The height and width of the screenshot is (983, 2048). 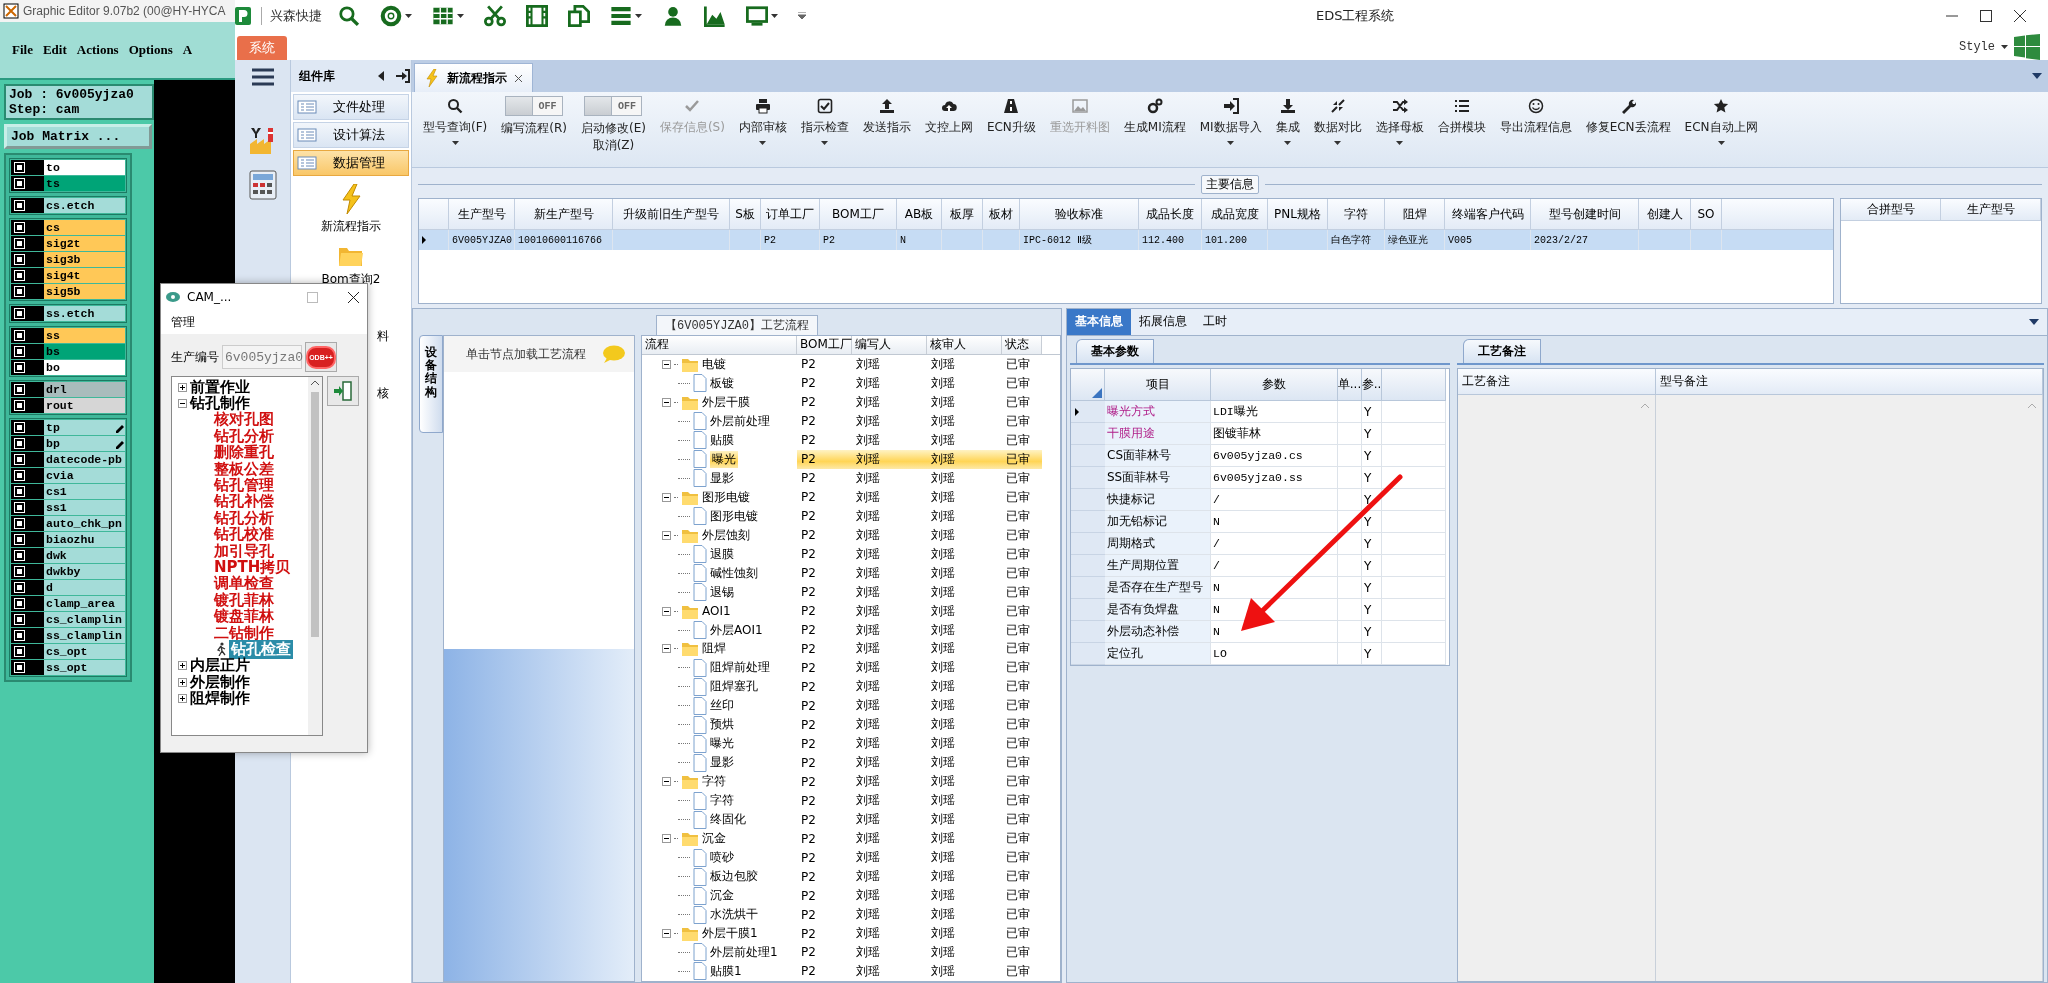 What do you see at coordinates (948, 129) in the screenshot?
I see `ribbon-button: 文控上网` at bounding box center [948, 129].